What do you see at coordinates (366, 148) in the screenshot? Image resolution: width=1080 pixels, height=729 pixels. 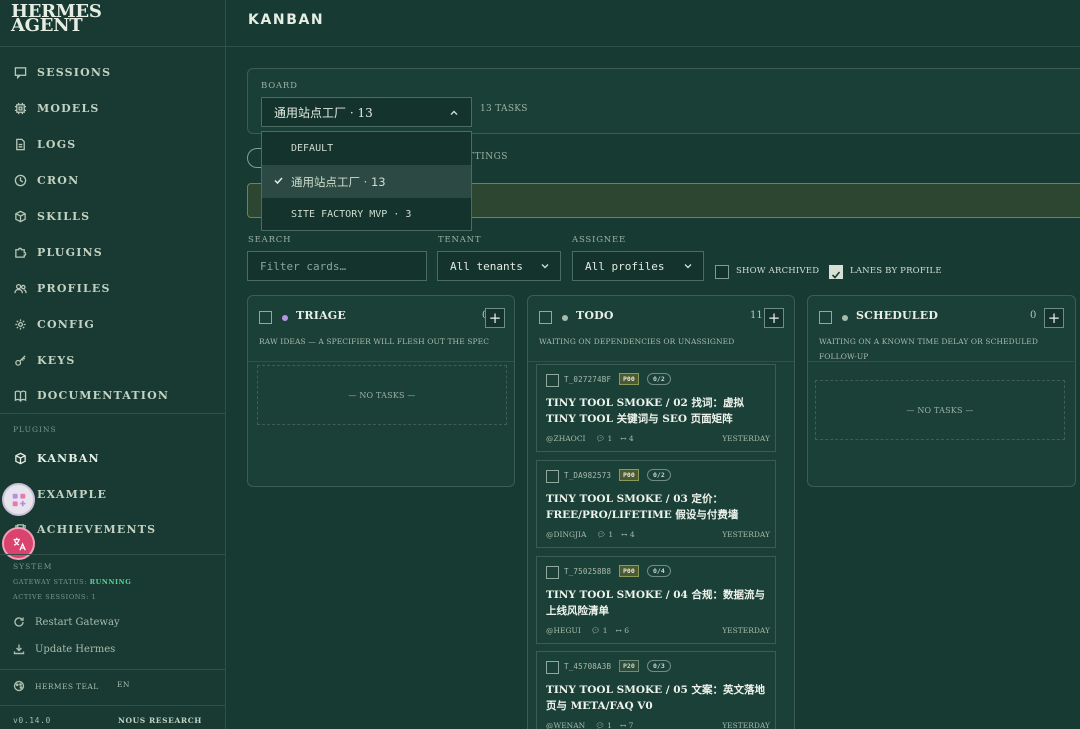 I see `board-option-default: DEFAULT` at bounding box center [366, 148].